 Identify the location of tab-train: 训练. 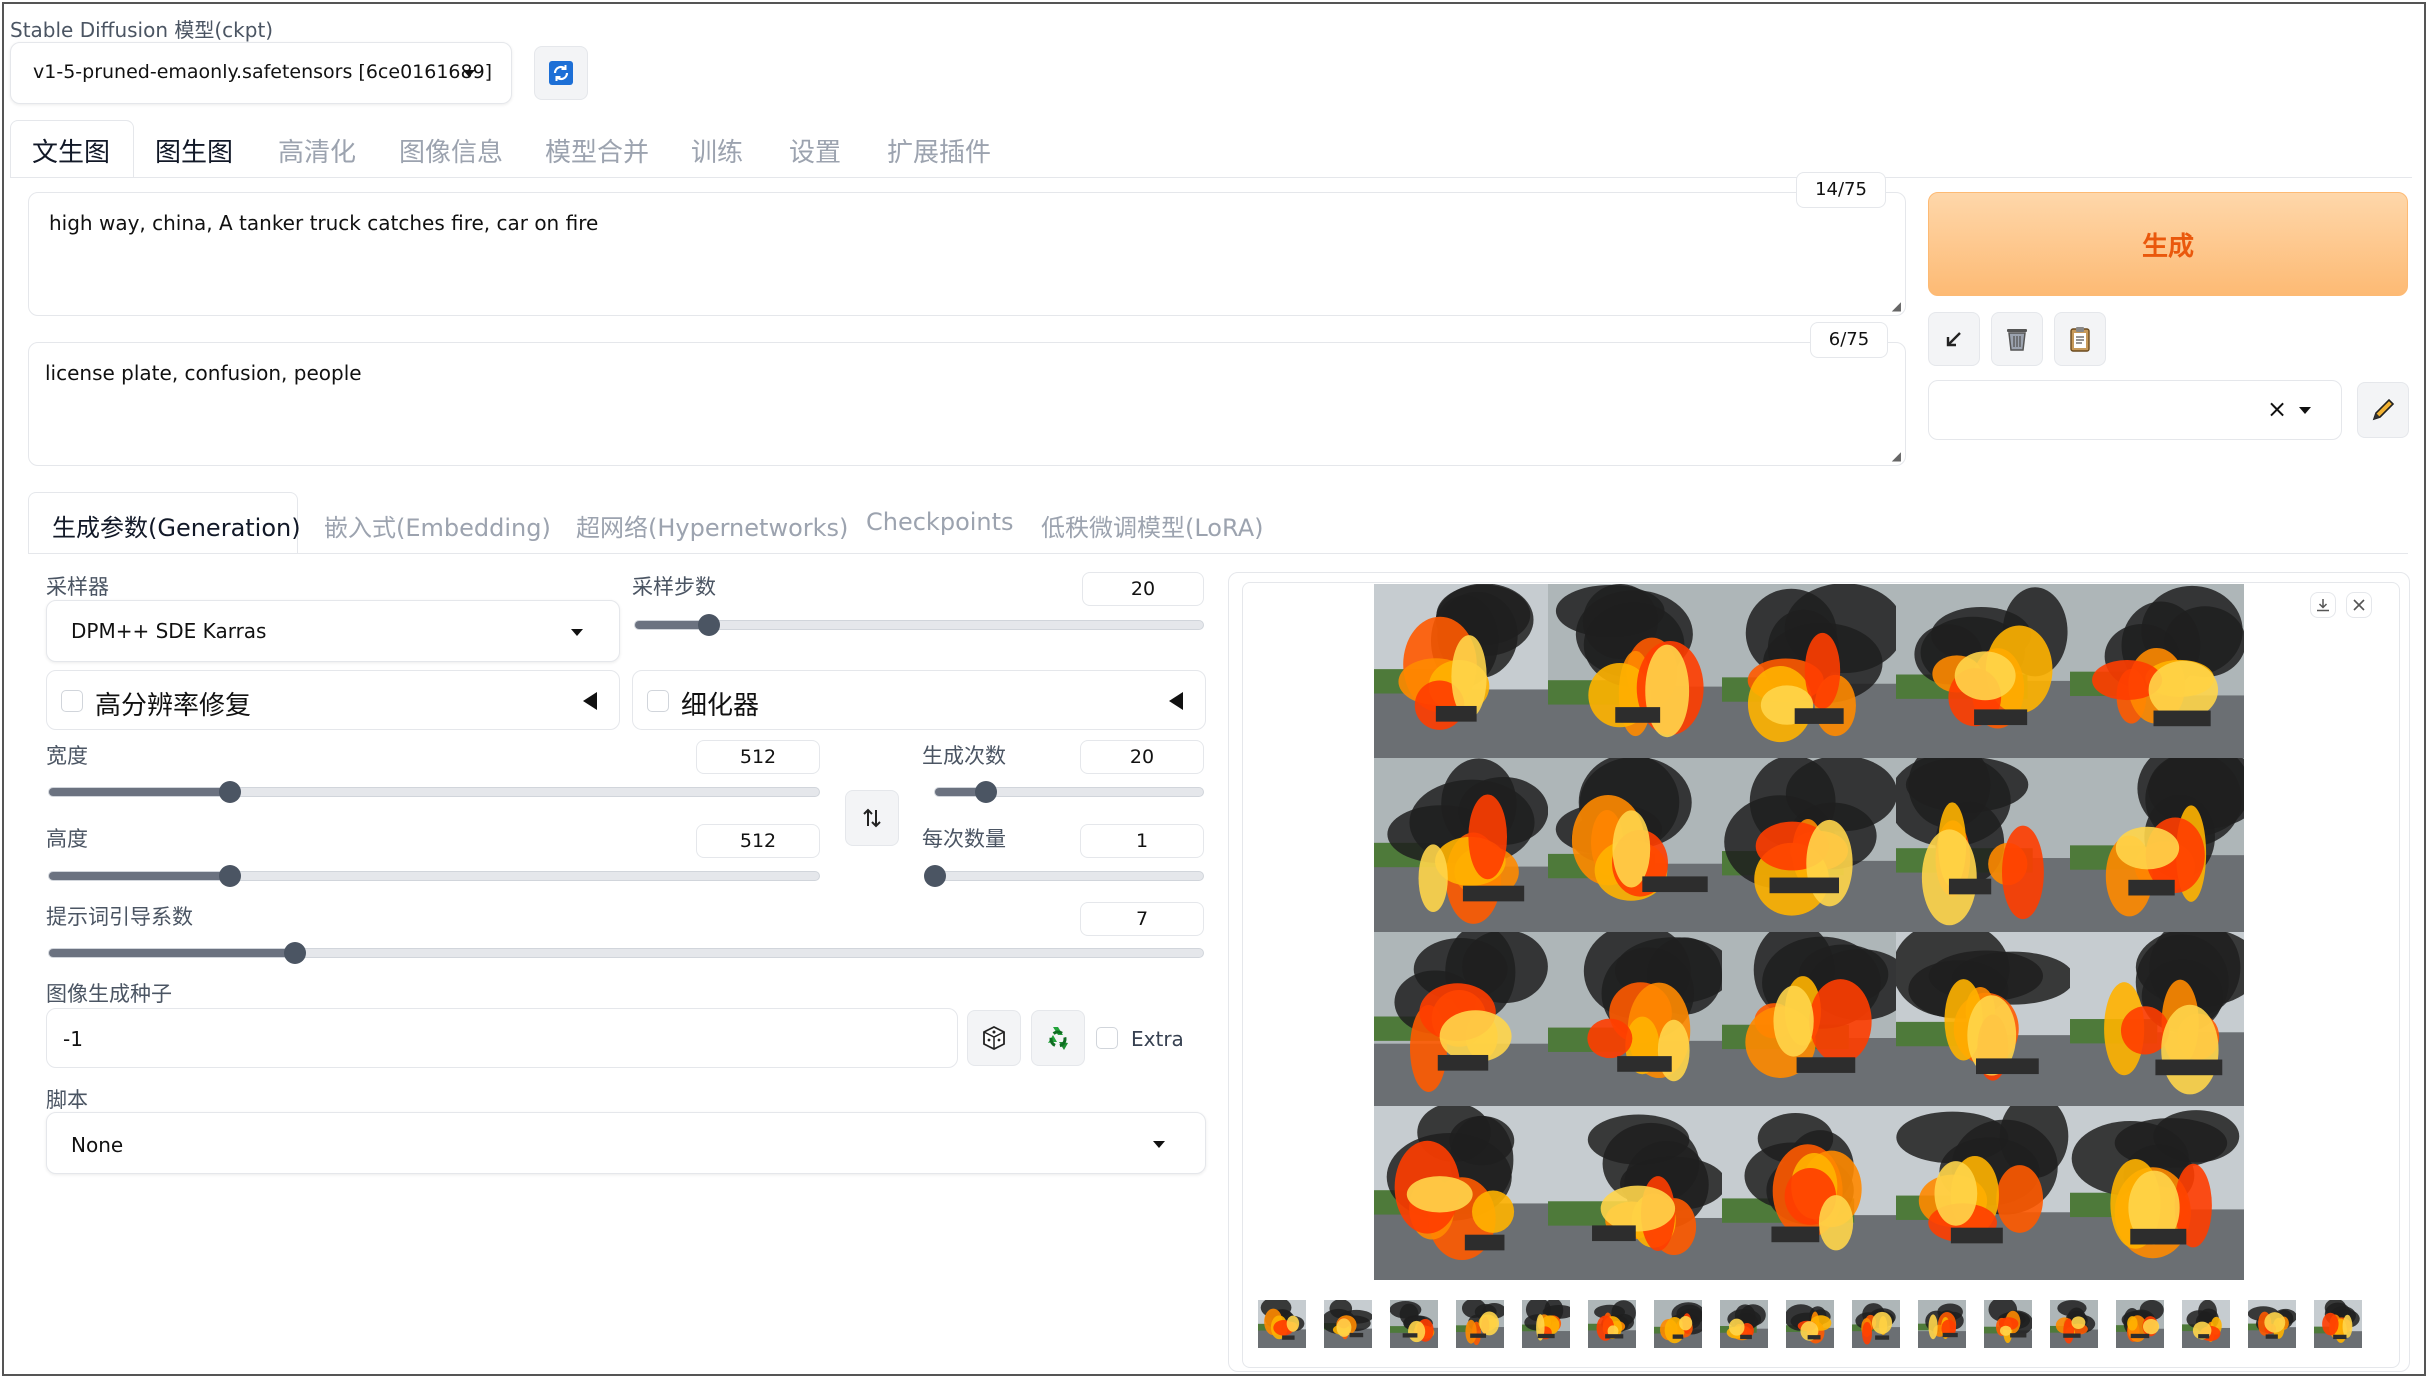
(717, 150).